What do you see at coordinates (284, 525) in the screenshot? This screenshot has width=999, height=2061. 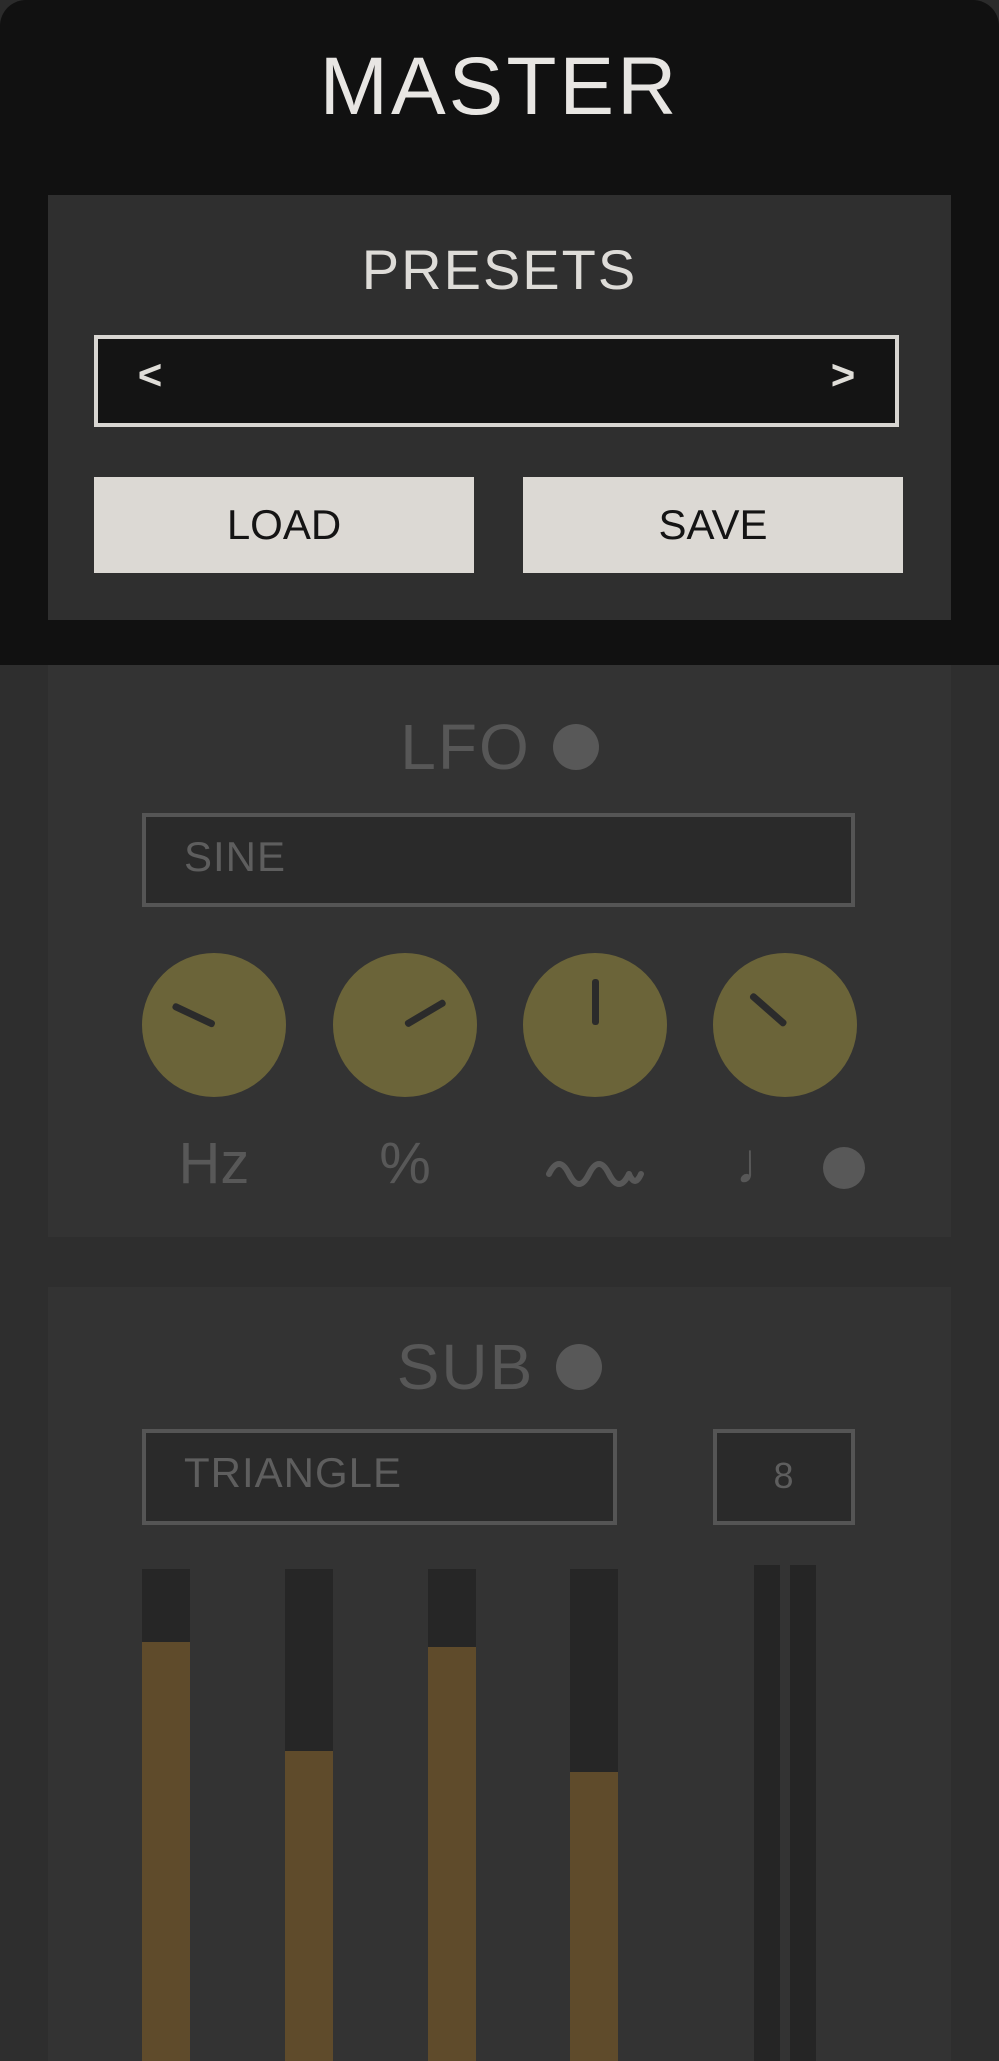 I see `load-button: LOAD` at bounding box center [284, 525].